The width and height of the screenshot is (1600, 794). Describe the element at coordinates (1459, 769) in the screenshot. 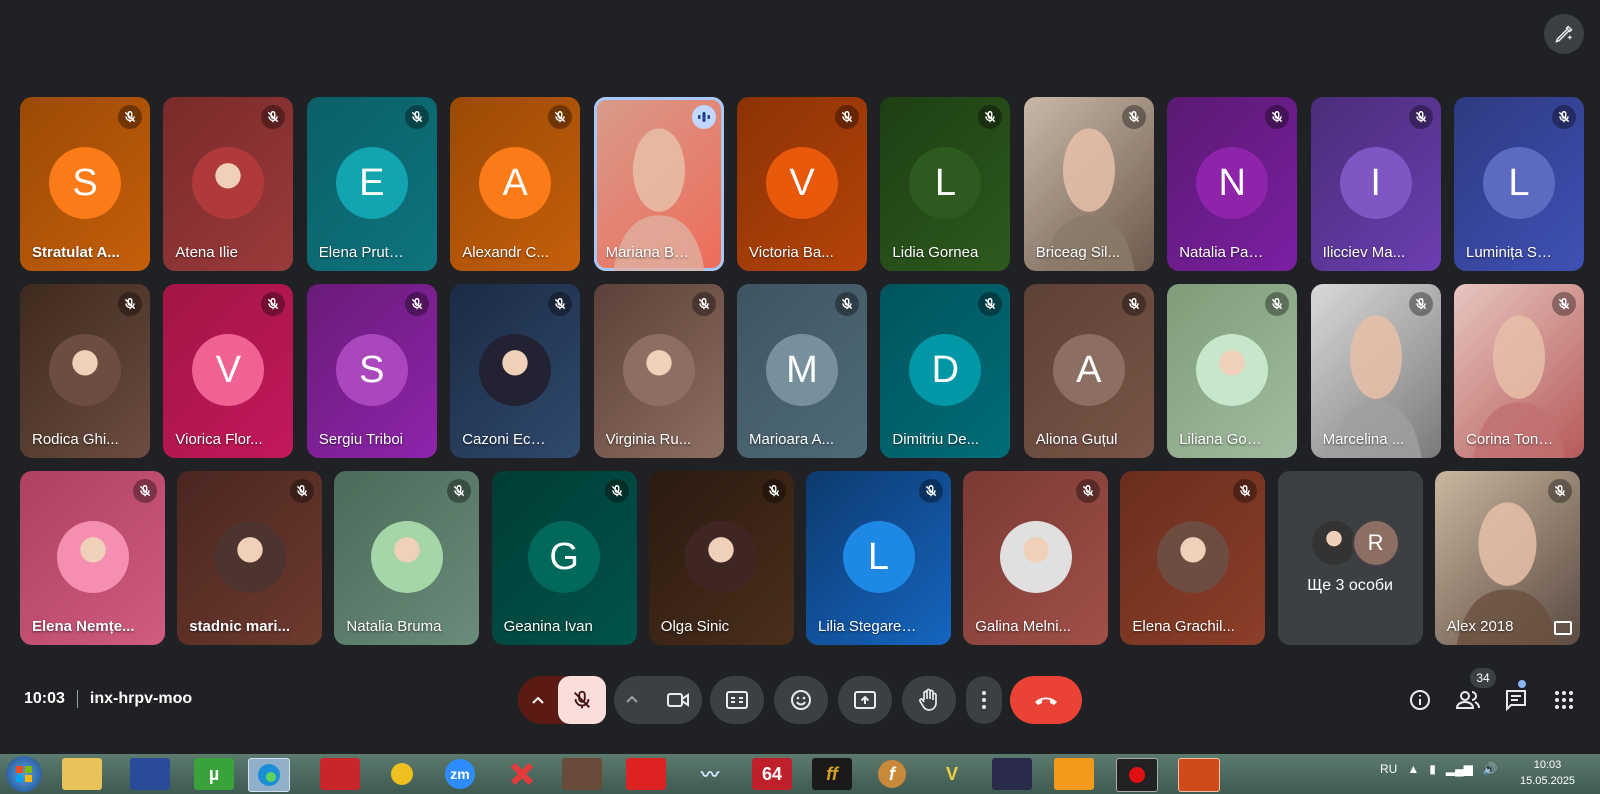

I see `signal-icon: ▂▄▆` at that location.